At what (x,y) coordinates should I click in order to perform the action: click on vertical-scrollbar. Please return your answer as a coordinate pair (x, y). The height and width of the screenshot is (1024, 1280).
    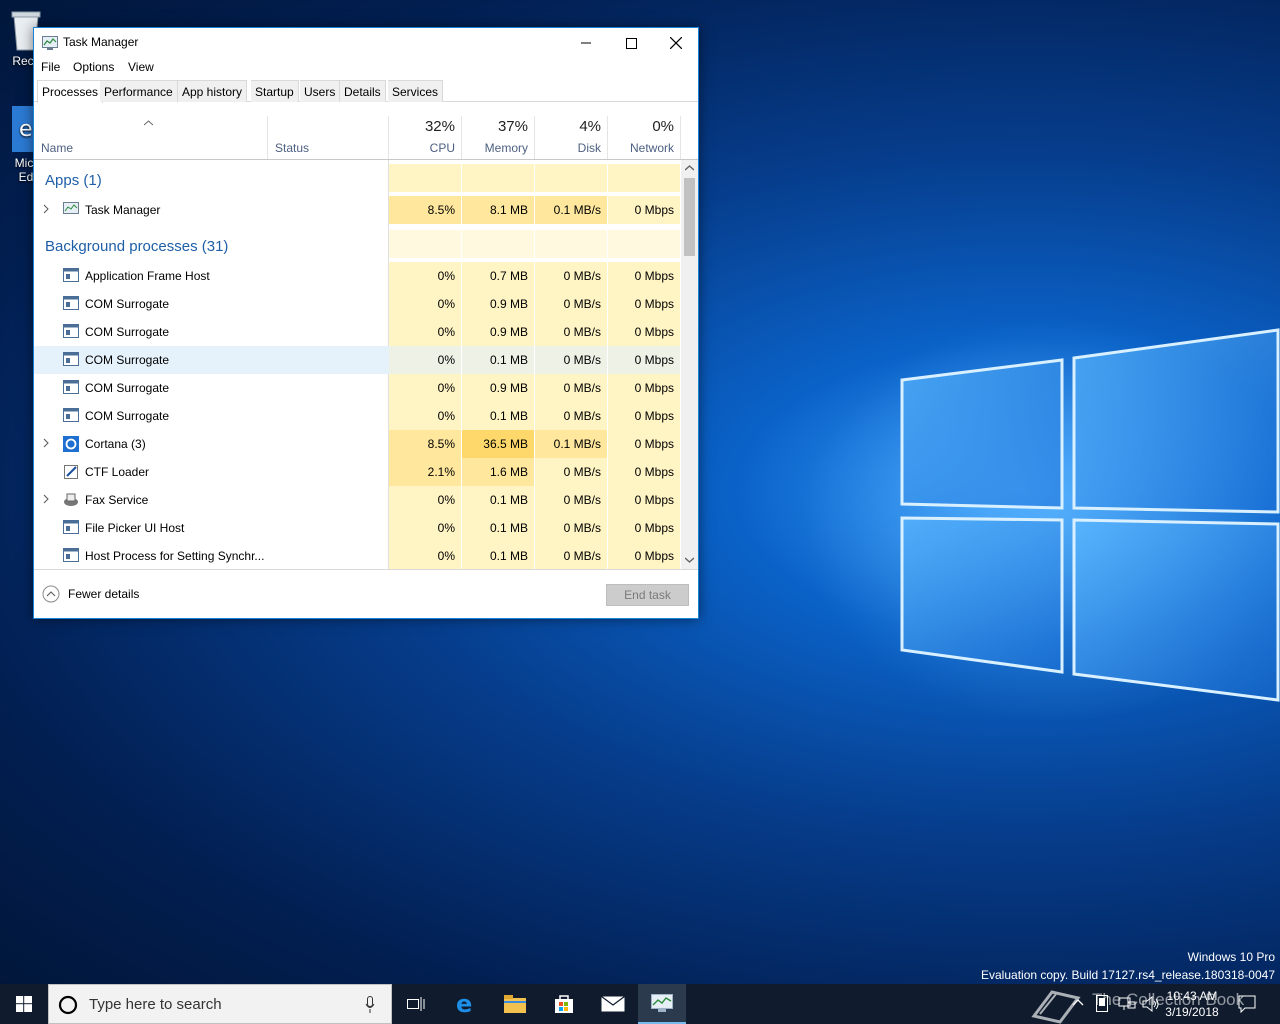
    Looking at the image, I should click on (689, 364).